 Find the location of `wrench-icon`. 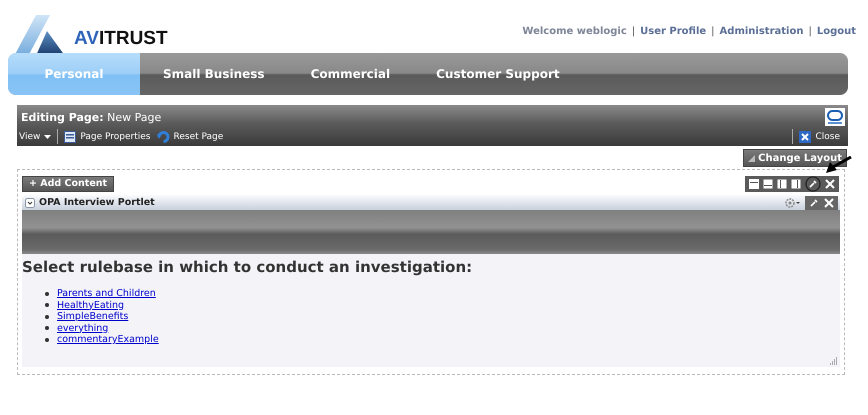

wrench-icon is located at coordinates (813, 184).